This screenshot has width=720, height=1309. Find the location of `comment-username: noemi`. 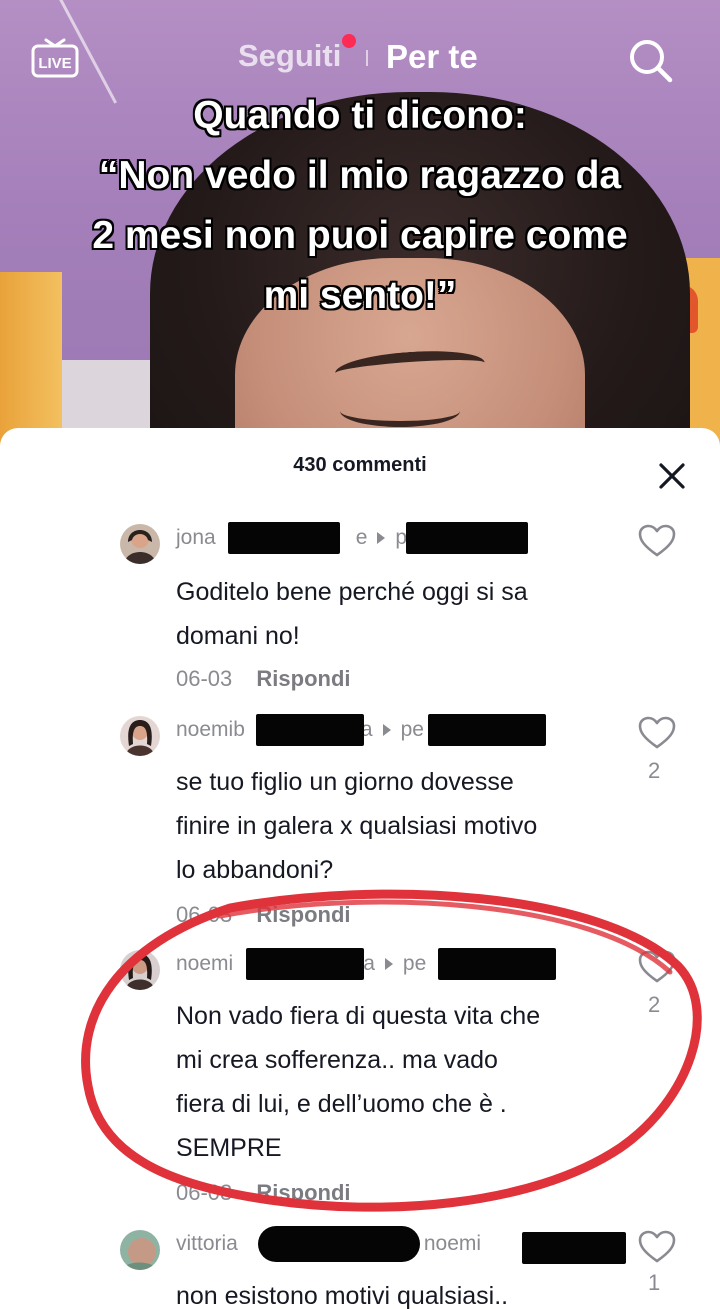

comment-username: noemi is located at coordinates (204, 963).